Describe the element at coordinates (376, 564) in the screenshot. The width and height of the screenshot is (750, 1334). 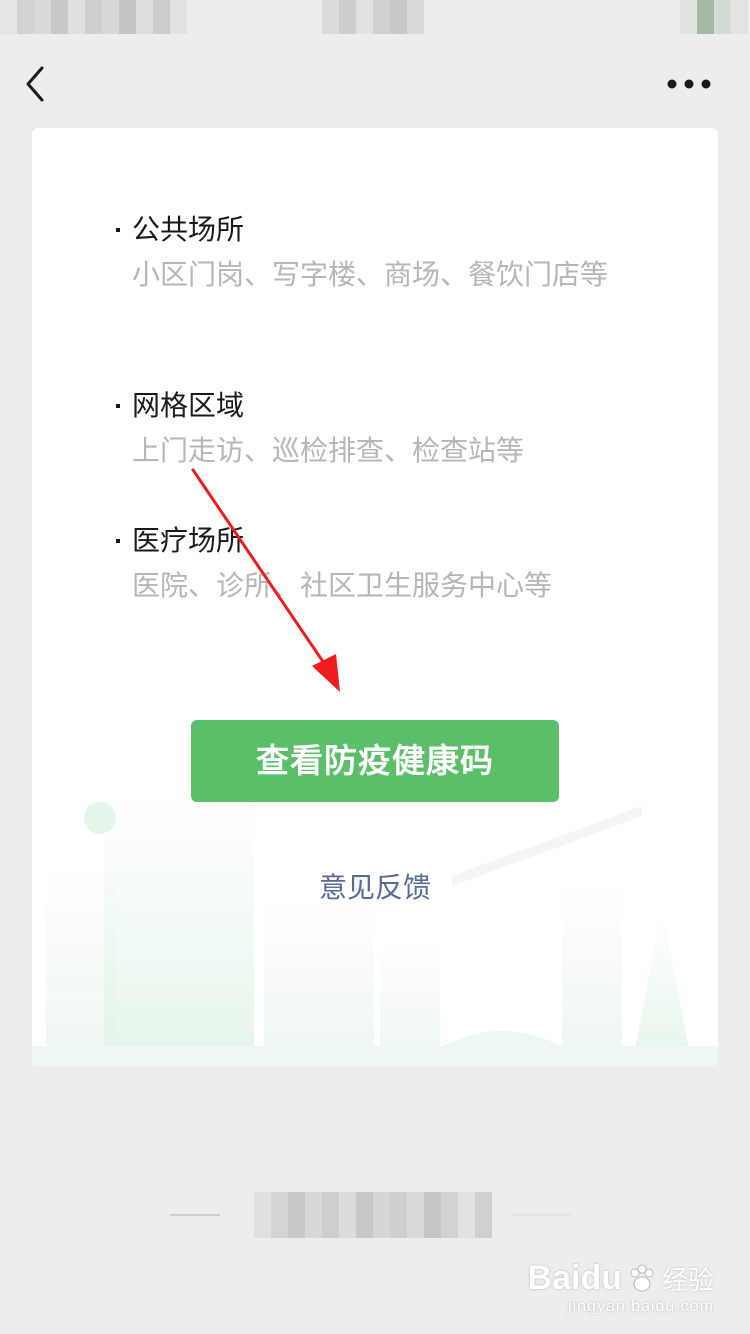
I see `section-medical-places: 医疗场所 医院、诊所、社区卫生服务中心等` at that location.